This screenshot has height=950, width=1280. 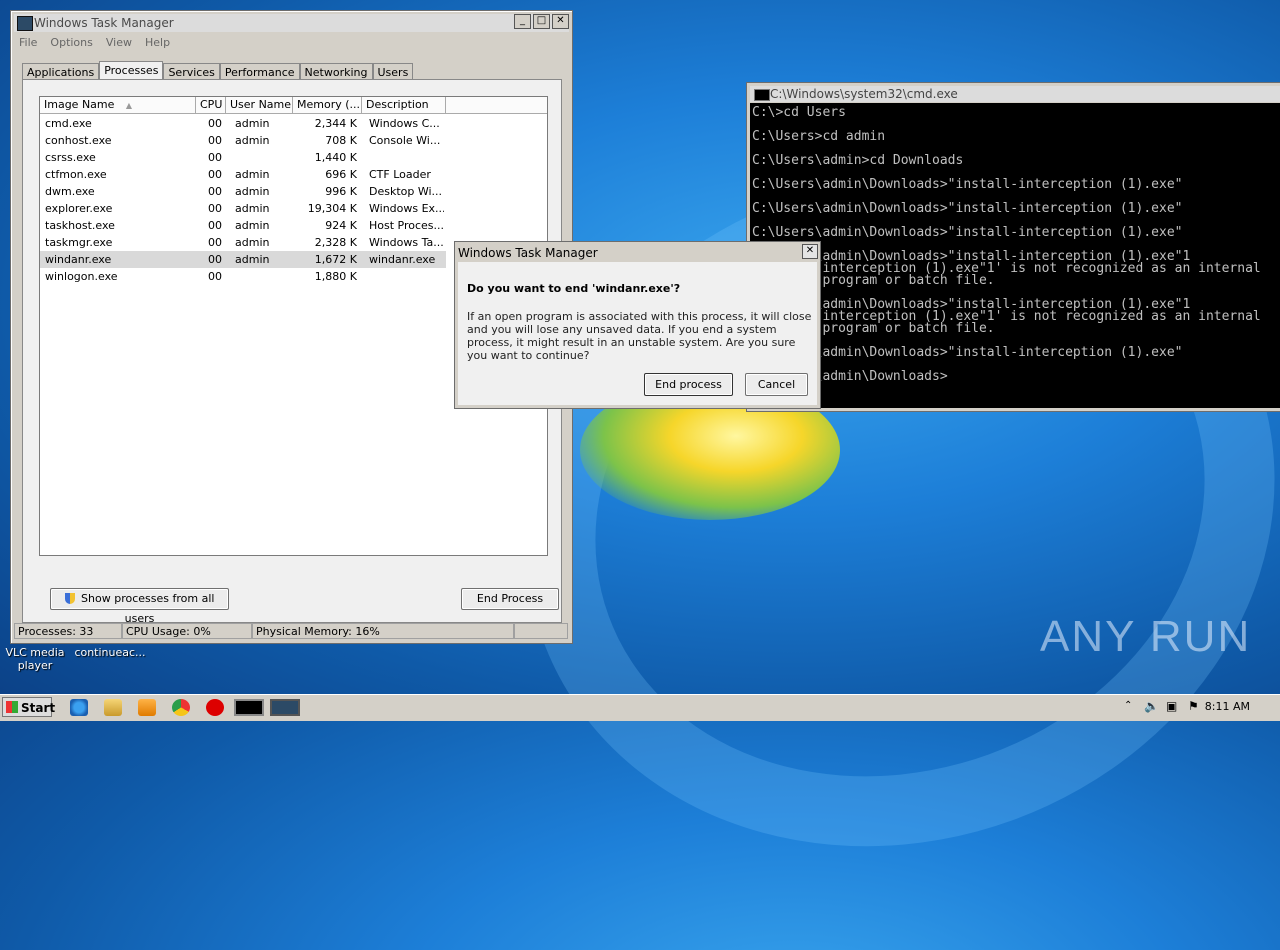 I want to click on menu-bar: File Options View Help, so click(x=94, y=42).